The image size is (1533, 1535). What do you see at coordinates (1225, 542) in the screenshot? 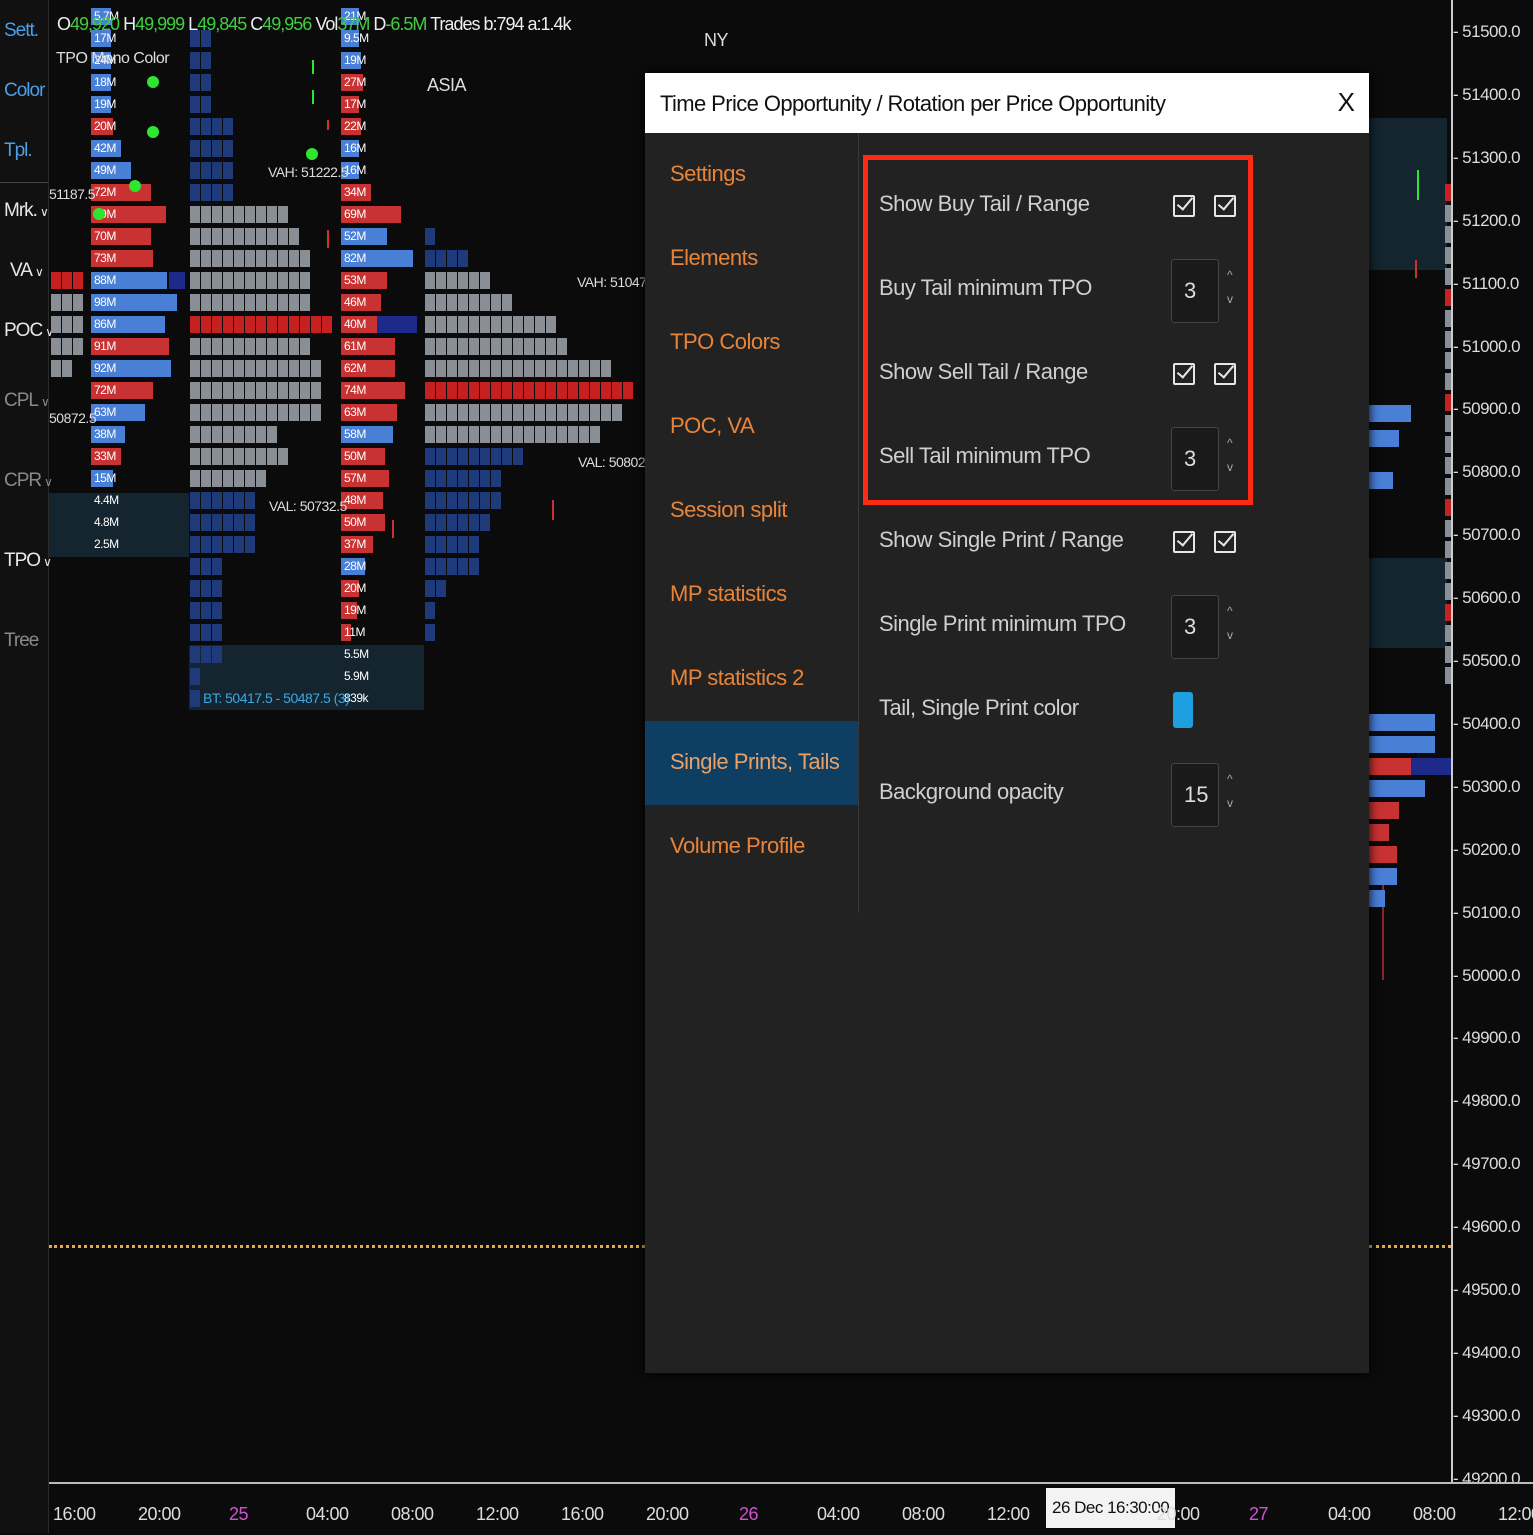
I see `range-checkbox` at bounding box center [1225, 542].